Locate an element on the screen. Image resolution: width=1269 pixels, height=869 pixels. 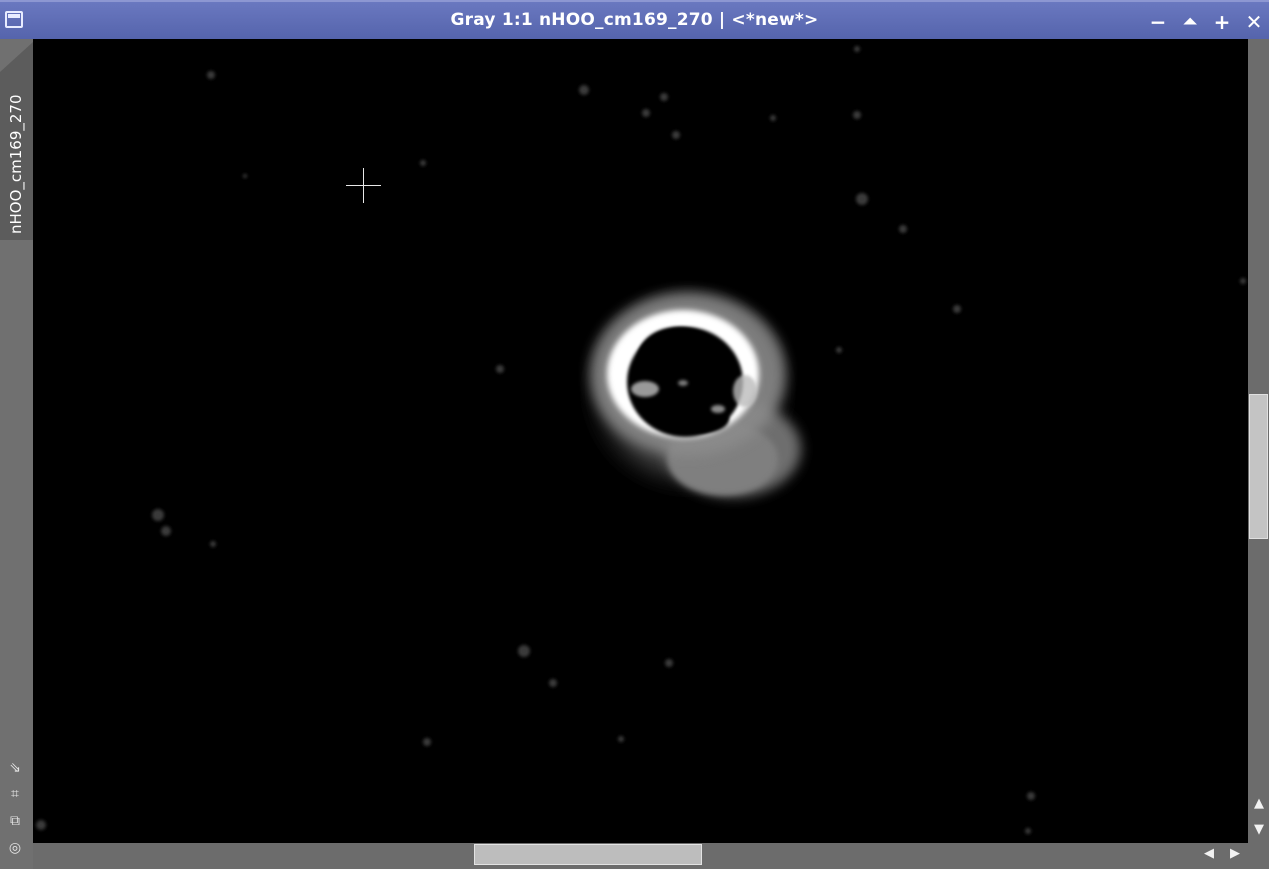
target-icon: ◎ is located at coordinates (15, 848).